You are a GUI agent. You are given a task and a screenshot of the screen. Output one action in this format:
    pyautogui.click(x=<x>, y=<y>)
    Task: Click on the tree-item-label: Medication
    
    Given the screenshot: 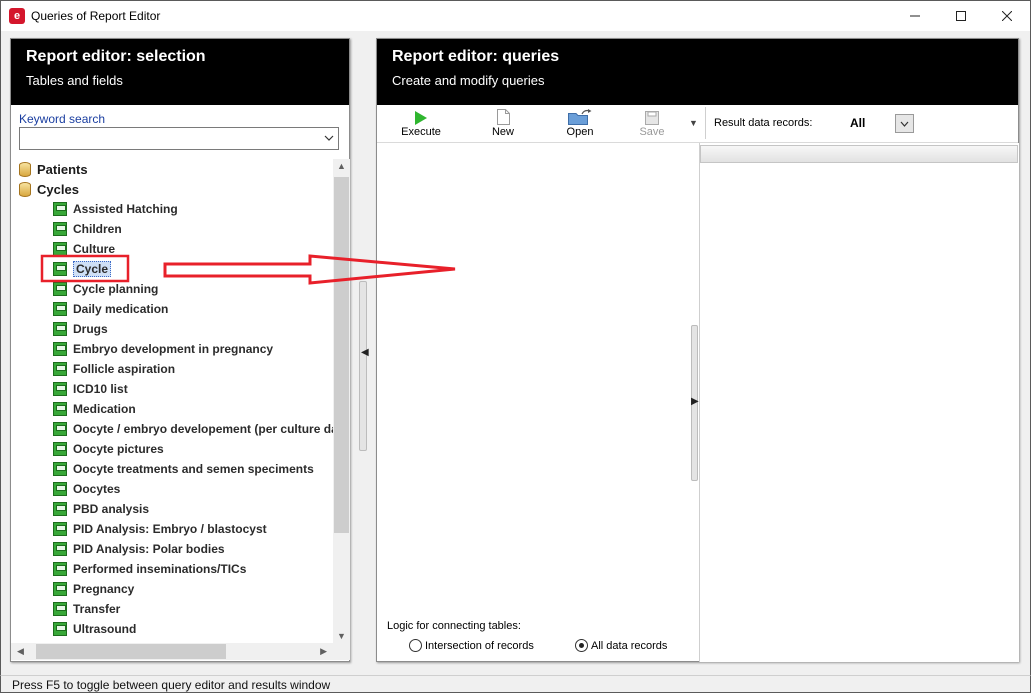 What is the action you would take?
    pyautogui.click(x=104, y=409)
    